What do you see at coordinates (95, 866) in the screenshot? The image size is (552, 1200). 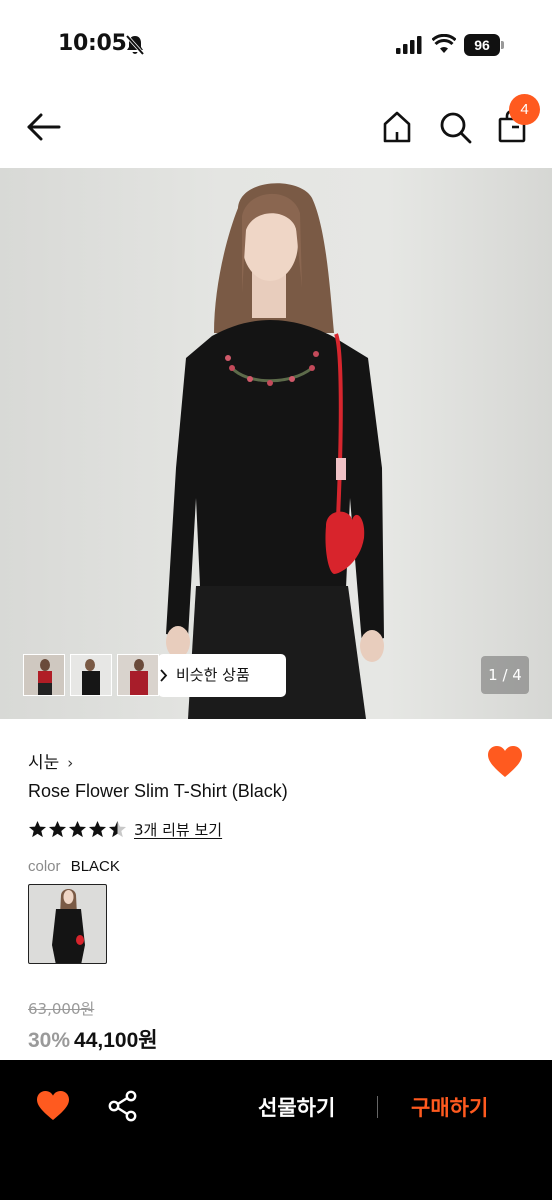 I see `color-value: BLACK` at bounding box center [95, 866].